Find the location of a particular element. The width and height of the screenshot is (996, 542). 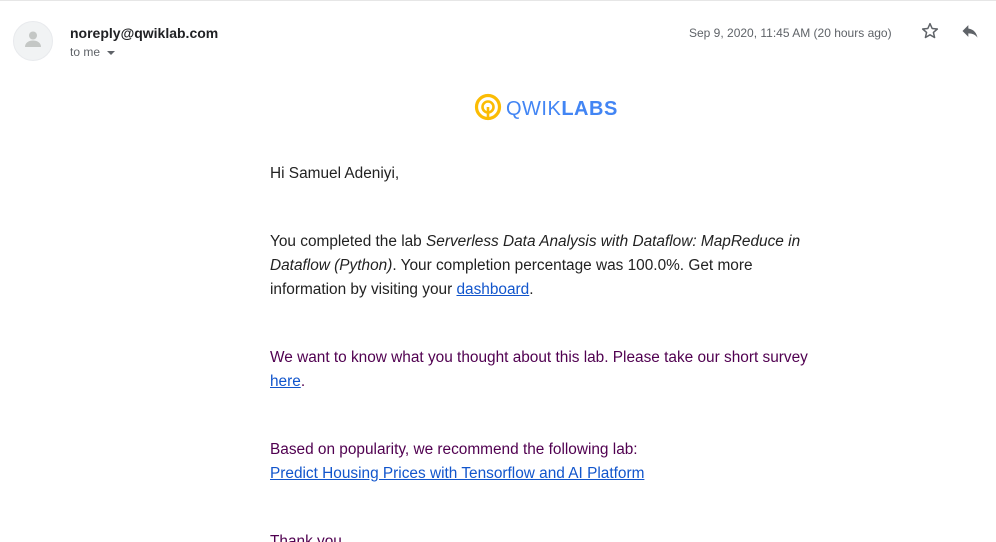

logo-text-light: QWIK is located at coordinates (534, 109).